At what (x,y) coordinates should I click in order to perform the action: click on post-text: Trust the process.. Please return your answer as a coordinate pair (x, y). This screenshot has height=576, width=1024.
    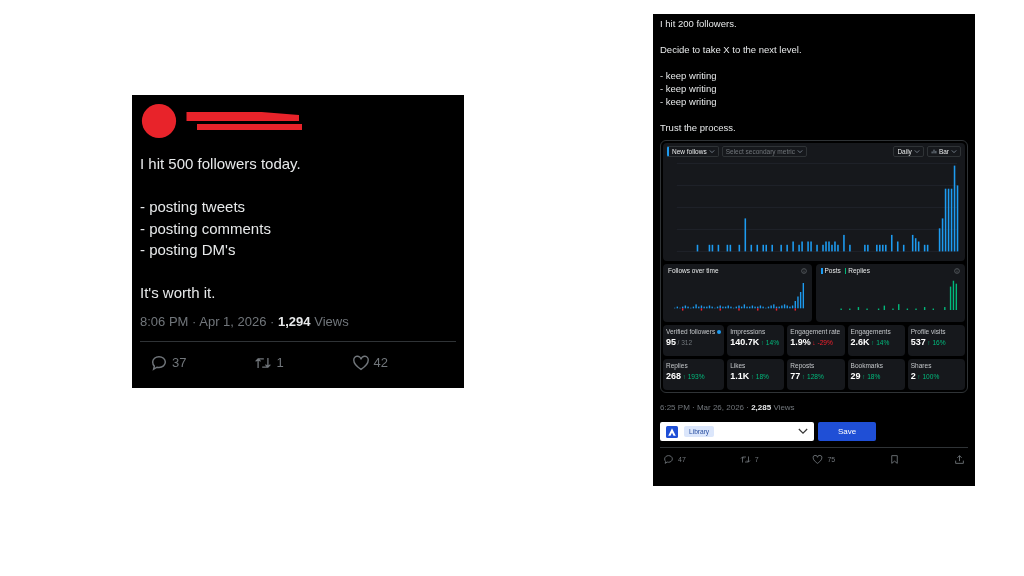
    Looking at the image, I should click on (698, 127).